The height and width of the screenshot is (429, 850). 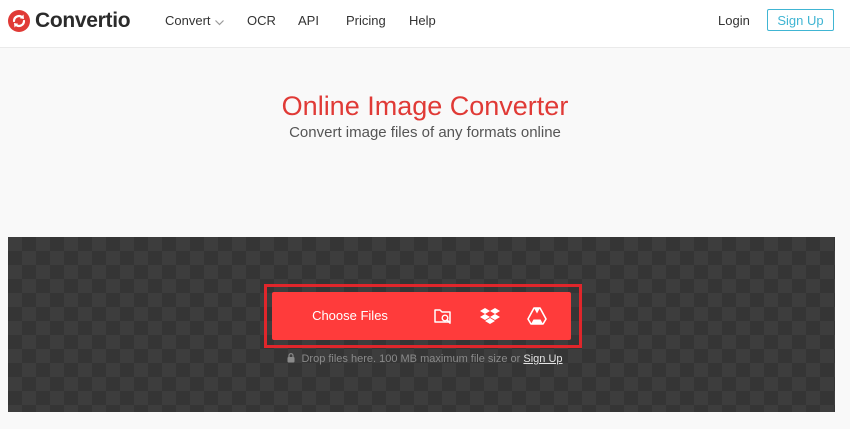 What do you see at coordinates (800, 20) in the screenshot?
I see `signup-button: Sign Up` at bounding box center [800, 20].